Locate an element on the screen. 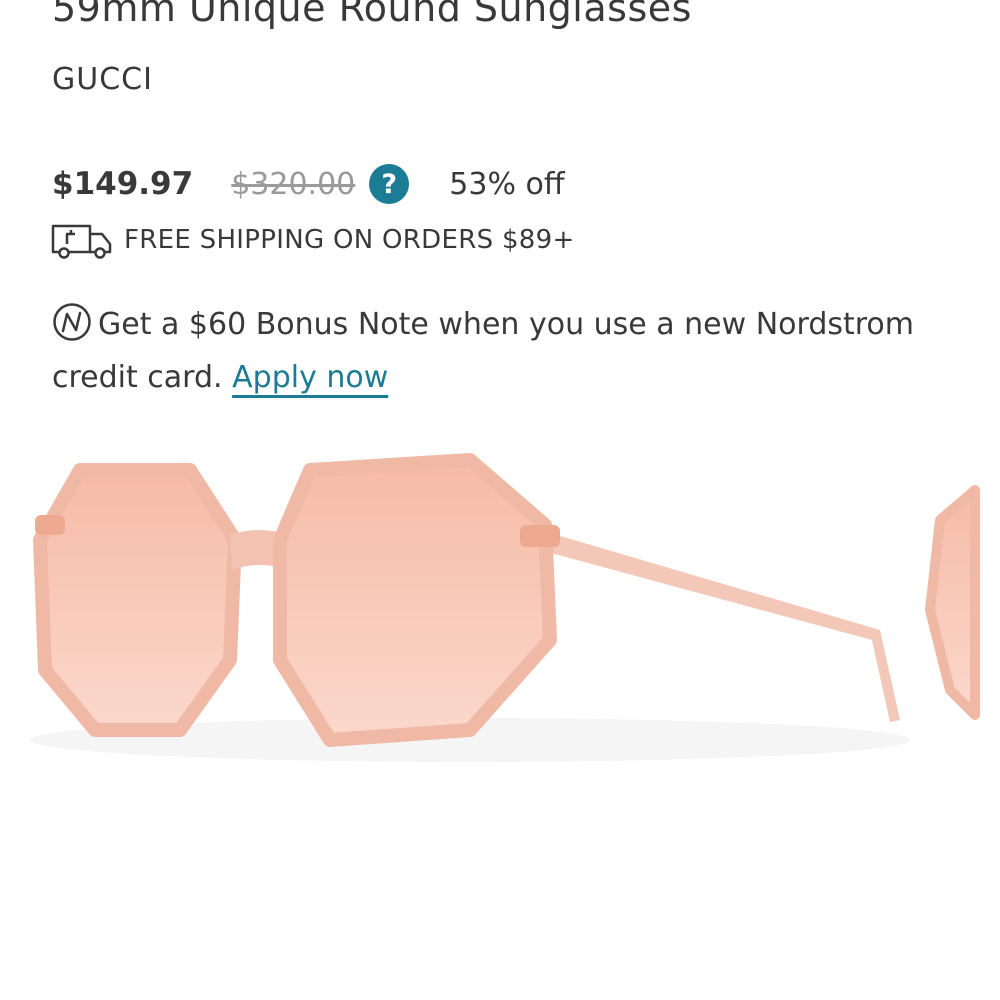 This screenshot has height=1000, width=1000. free-shipping-text: FREE SHIPPING ON ORDERS $89+ is located at coordinates (349, 240).